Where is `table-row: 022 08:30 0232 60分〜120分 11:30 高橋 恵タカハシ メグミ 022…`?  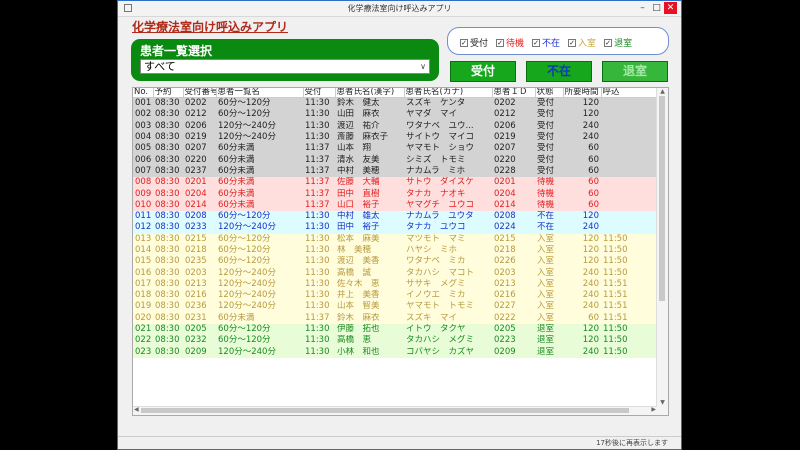
table-row: 022 08:30 0232 60分〜120分 11:30 高橋 恵タカハシ メグミ 022… is located at coordinates (395, 341).